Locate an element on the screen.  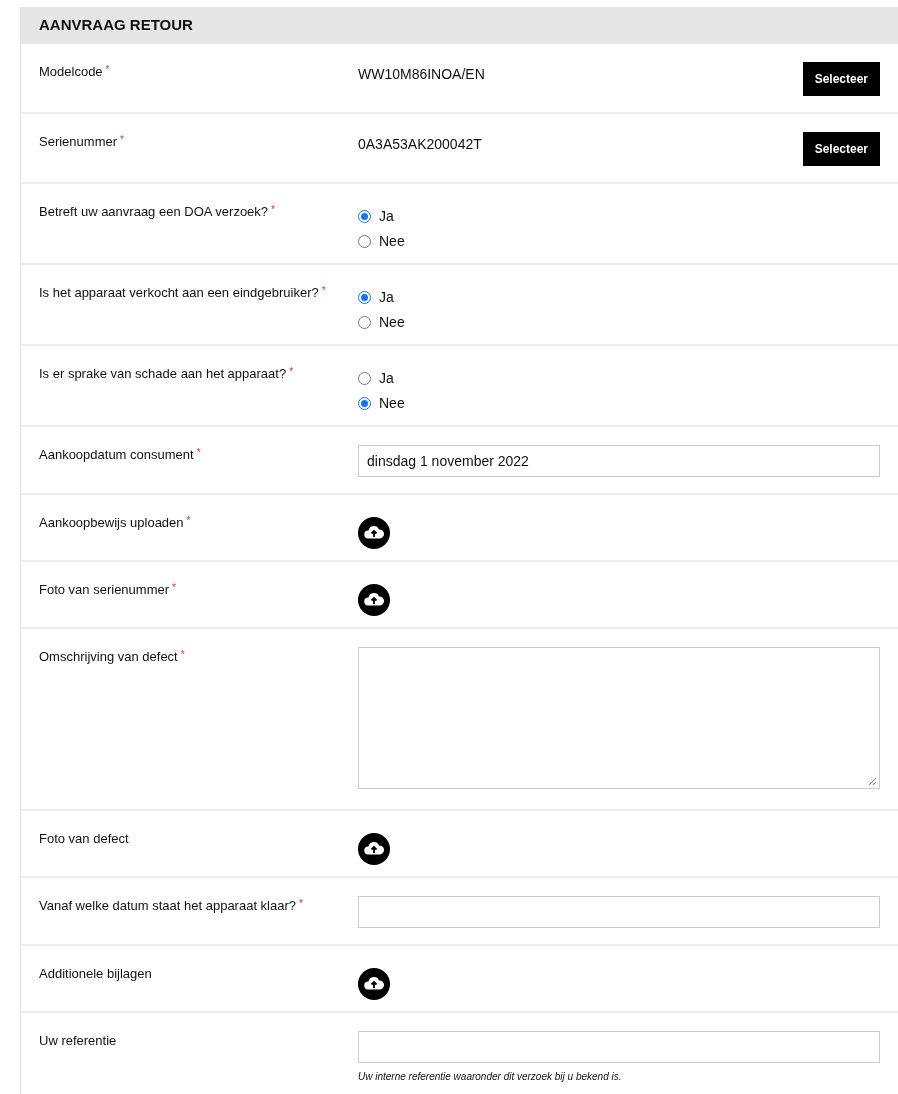
field-label: Uw referentie is located at coordinates (78, 1040).